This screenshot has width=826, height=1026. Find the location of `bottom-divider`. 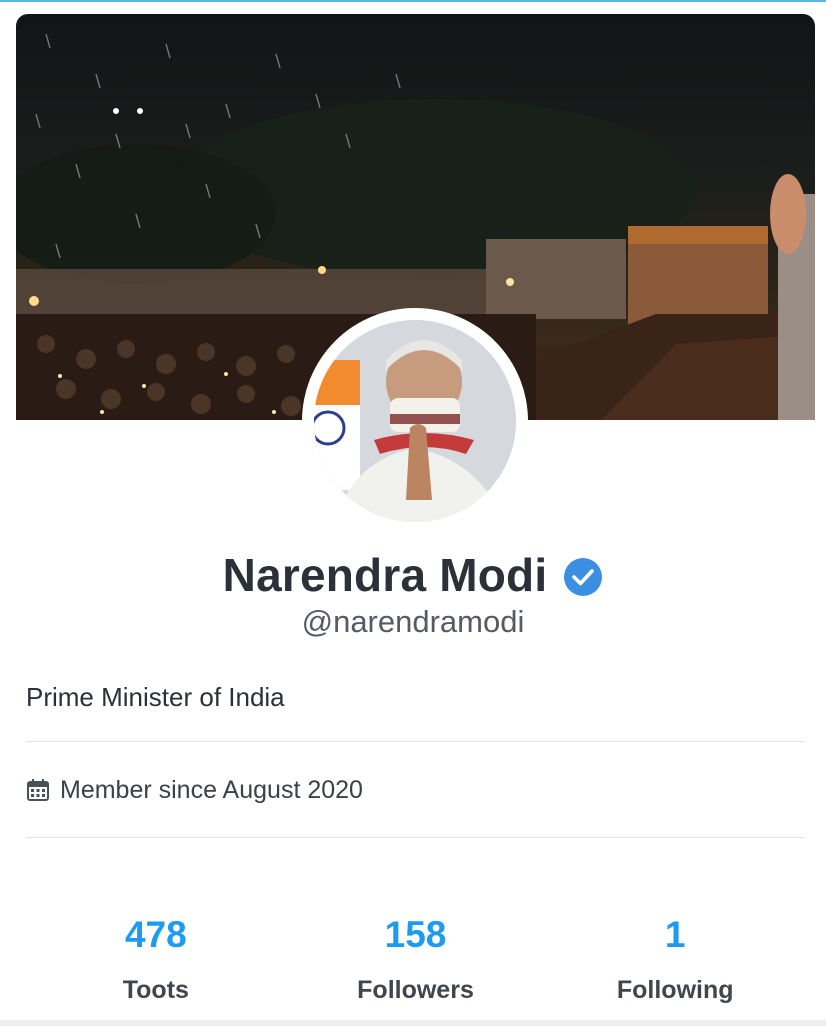

bottom-divider is located at coordinates (413, 1023).